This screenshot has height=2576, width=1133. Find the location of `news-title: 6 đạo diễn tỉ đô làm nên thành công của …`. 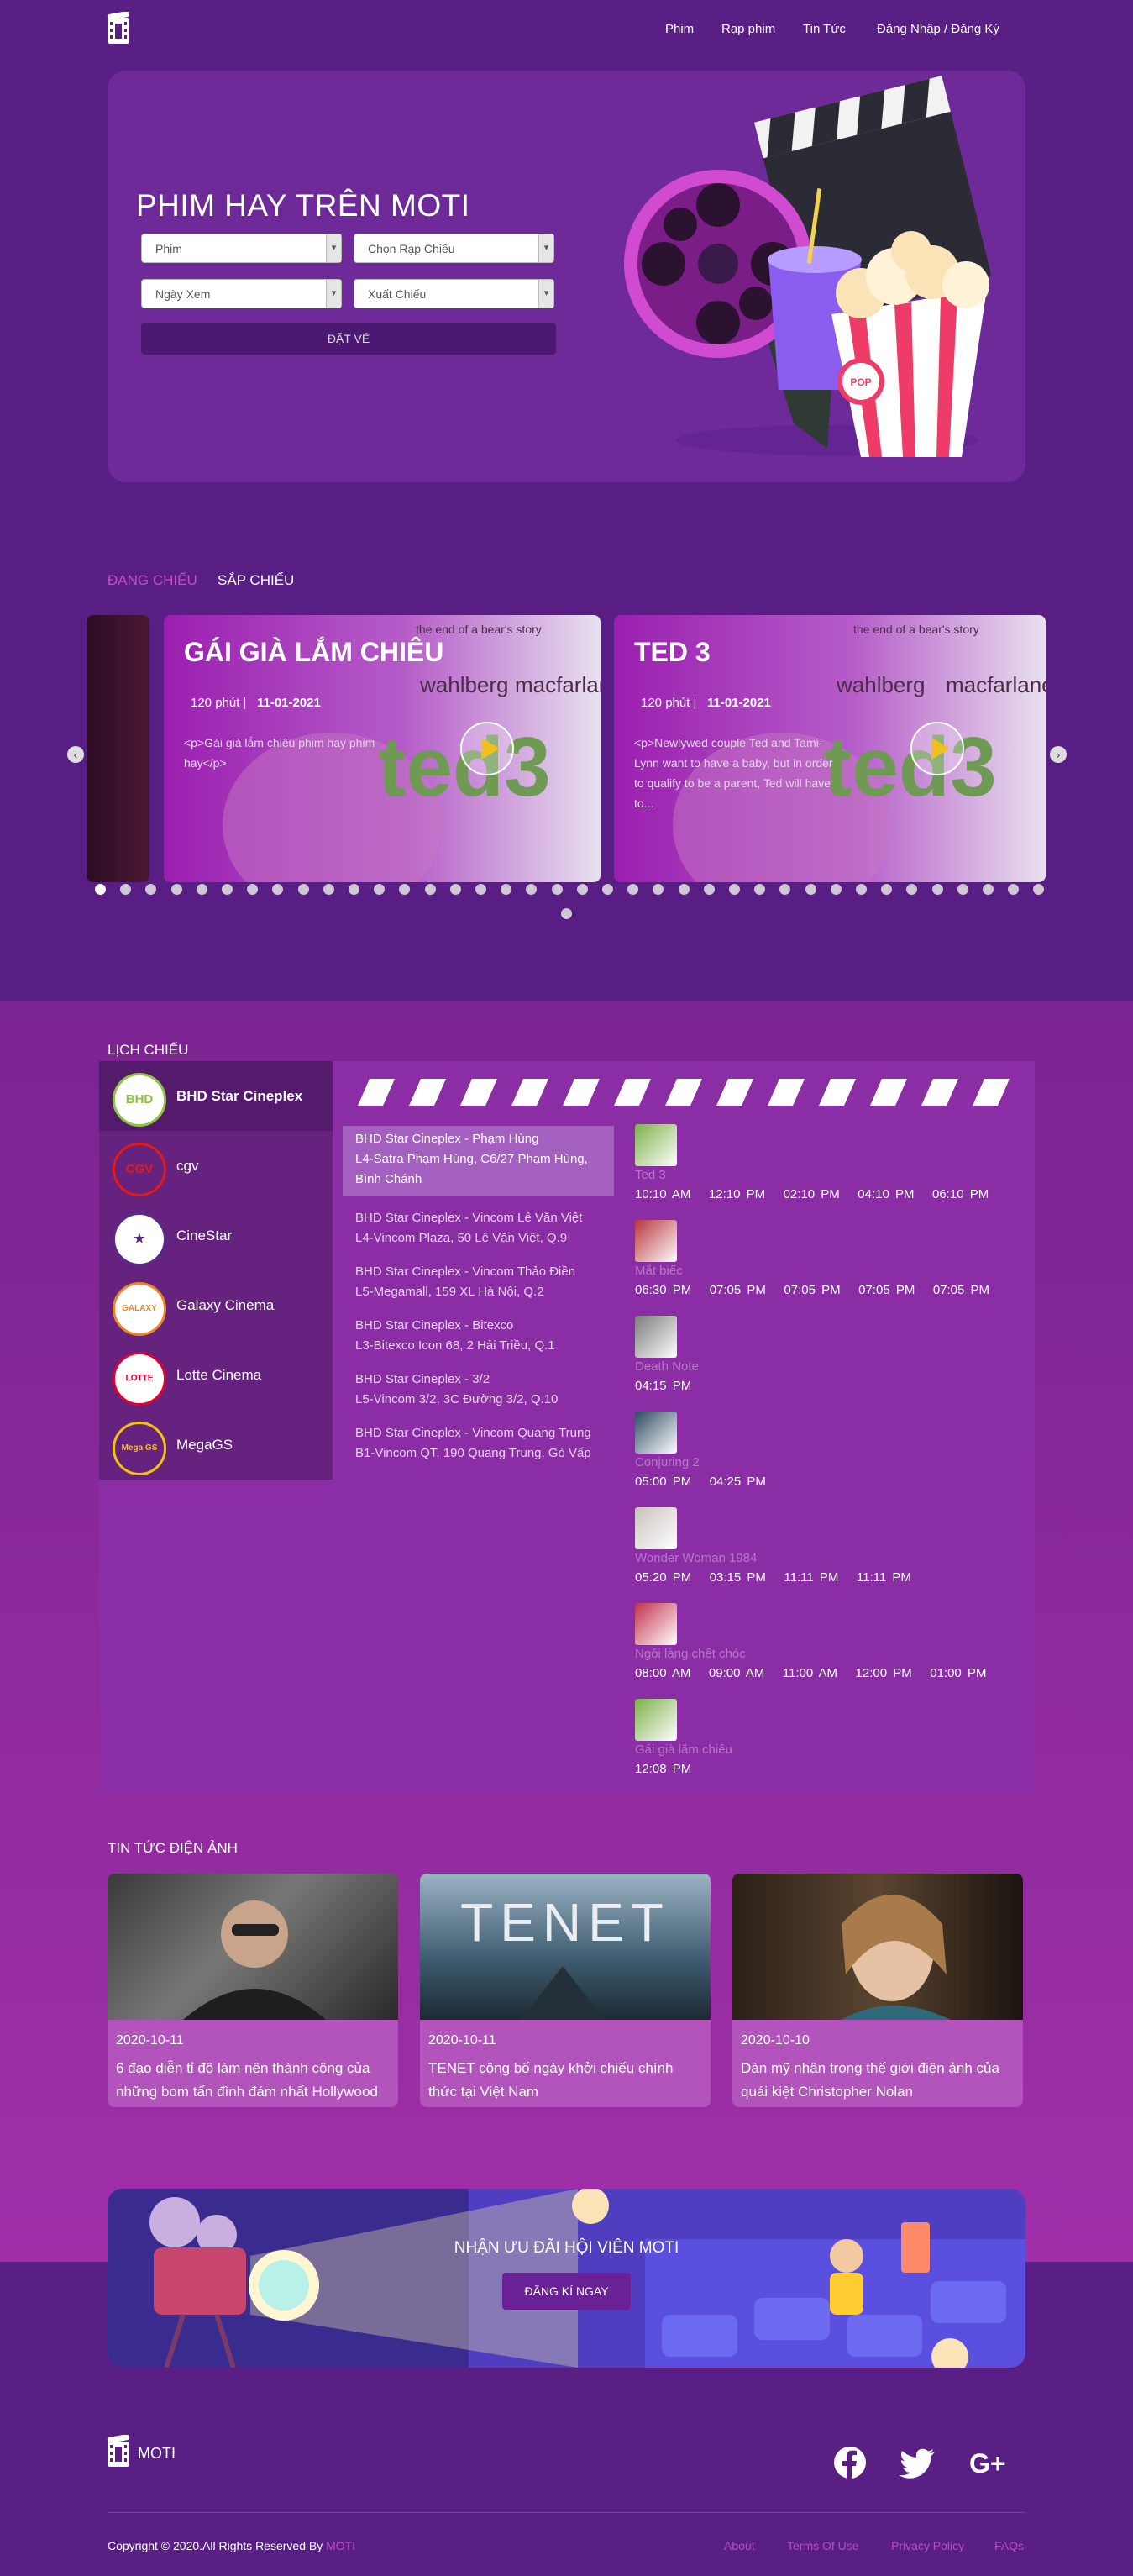

news-title: 6 đạo diễn tỉ đô làm nên thành công của … is located at coordinates (254, 2080).